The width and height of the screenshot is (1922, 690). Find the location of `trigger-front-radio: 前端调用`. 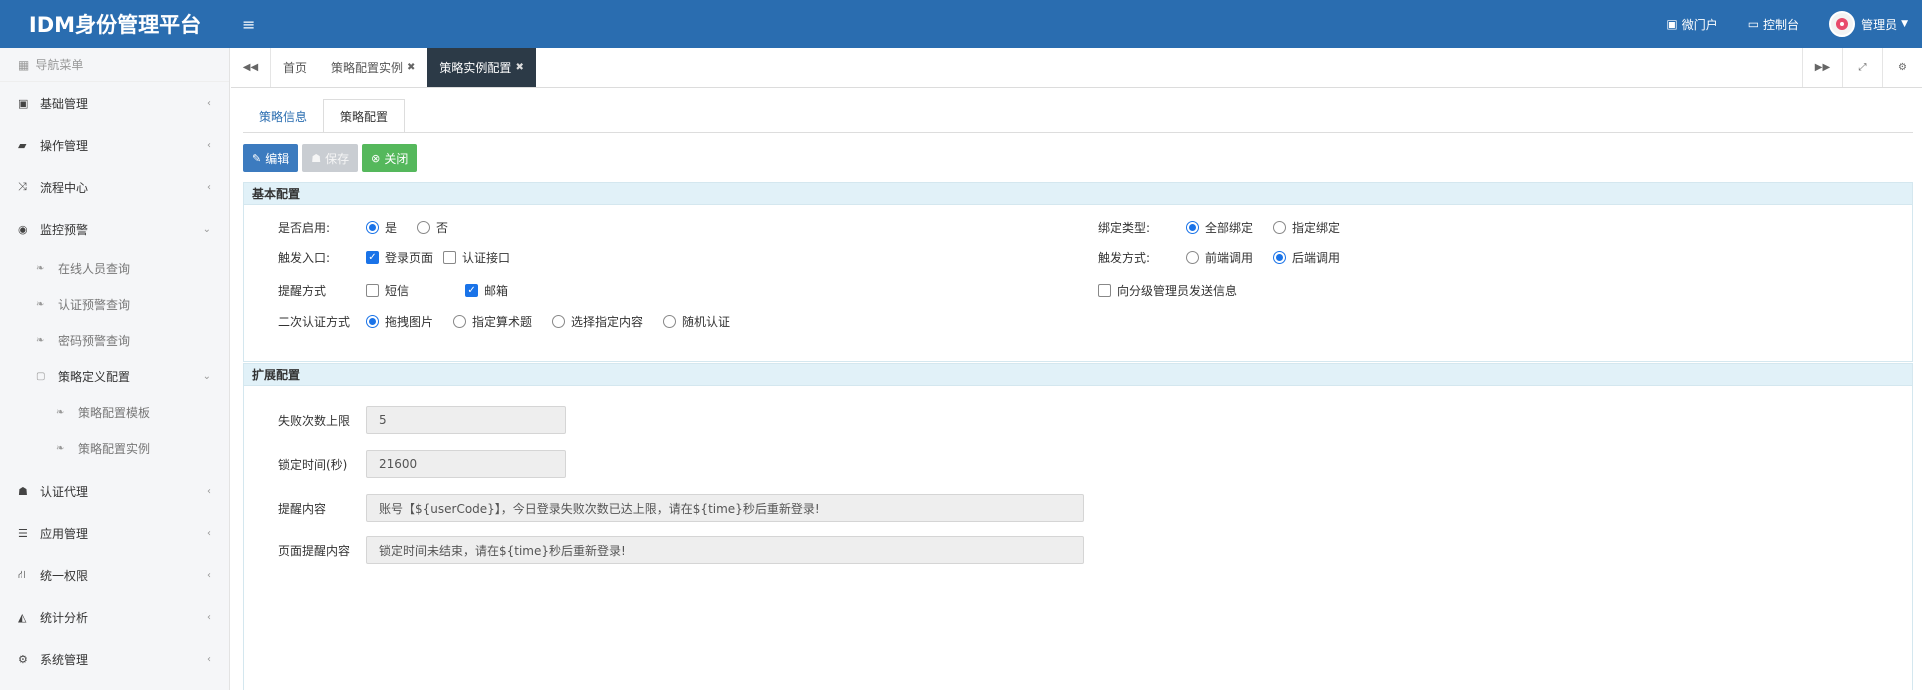

trigger-front-radio: 前端调用 is located at coordinates (1219, 257).